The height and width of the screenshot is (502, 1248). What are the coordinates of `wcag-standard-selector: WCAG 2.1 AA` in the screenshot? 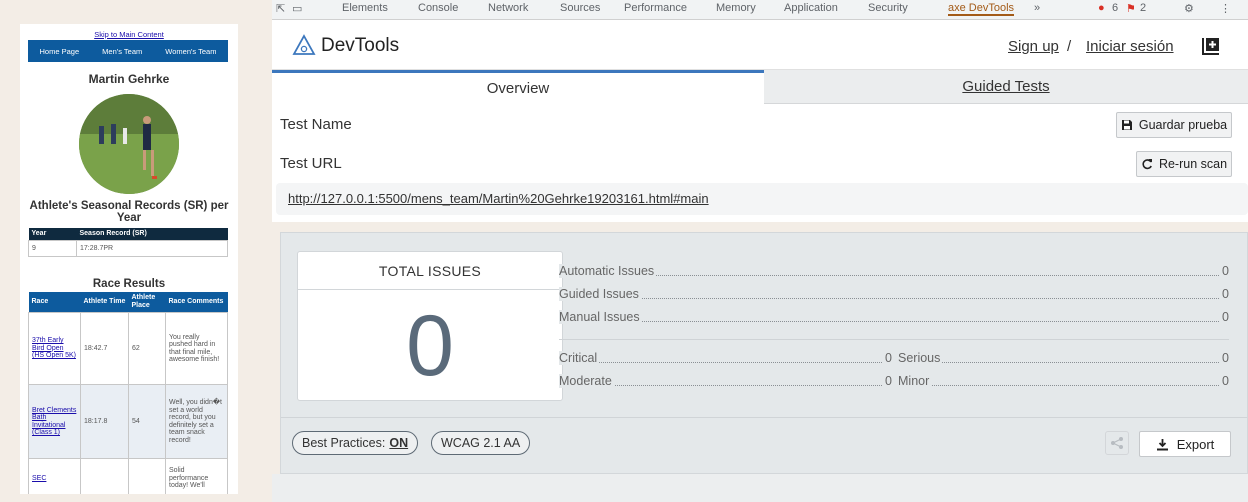 It's located at (481, 443).